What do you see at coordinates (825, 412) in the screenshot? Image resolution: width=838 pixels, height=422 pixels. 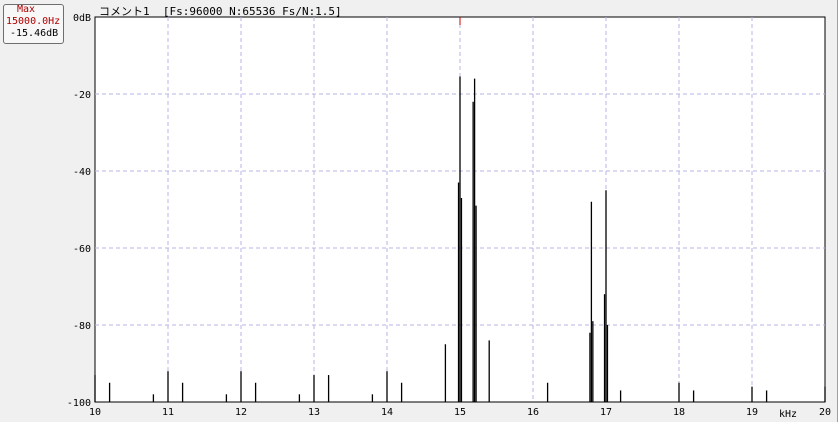 I see `x-tick-label: 20` at bounding box center [825, 412].